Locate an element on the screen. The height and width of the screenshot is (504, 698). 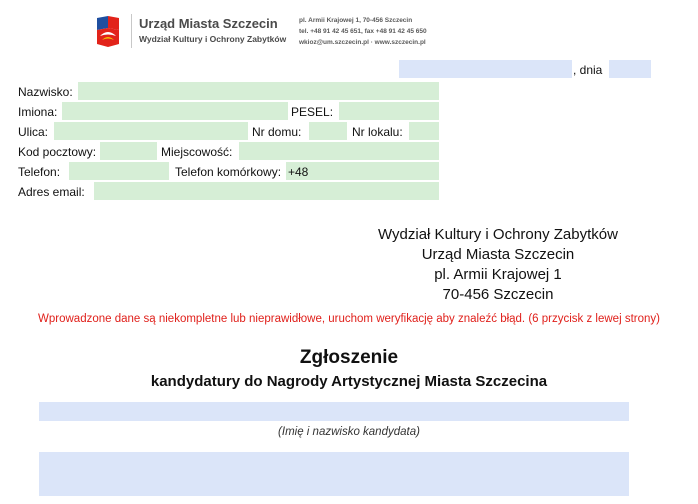
date-field is located at coordinates (630, 69).